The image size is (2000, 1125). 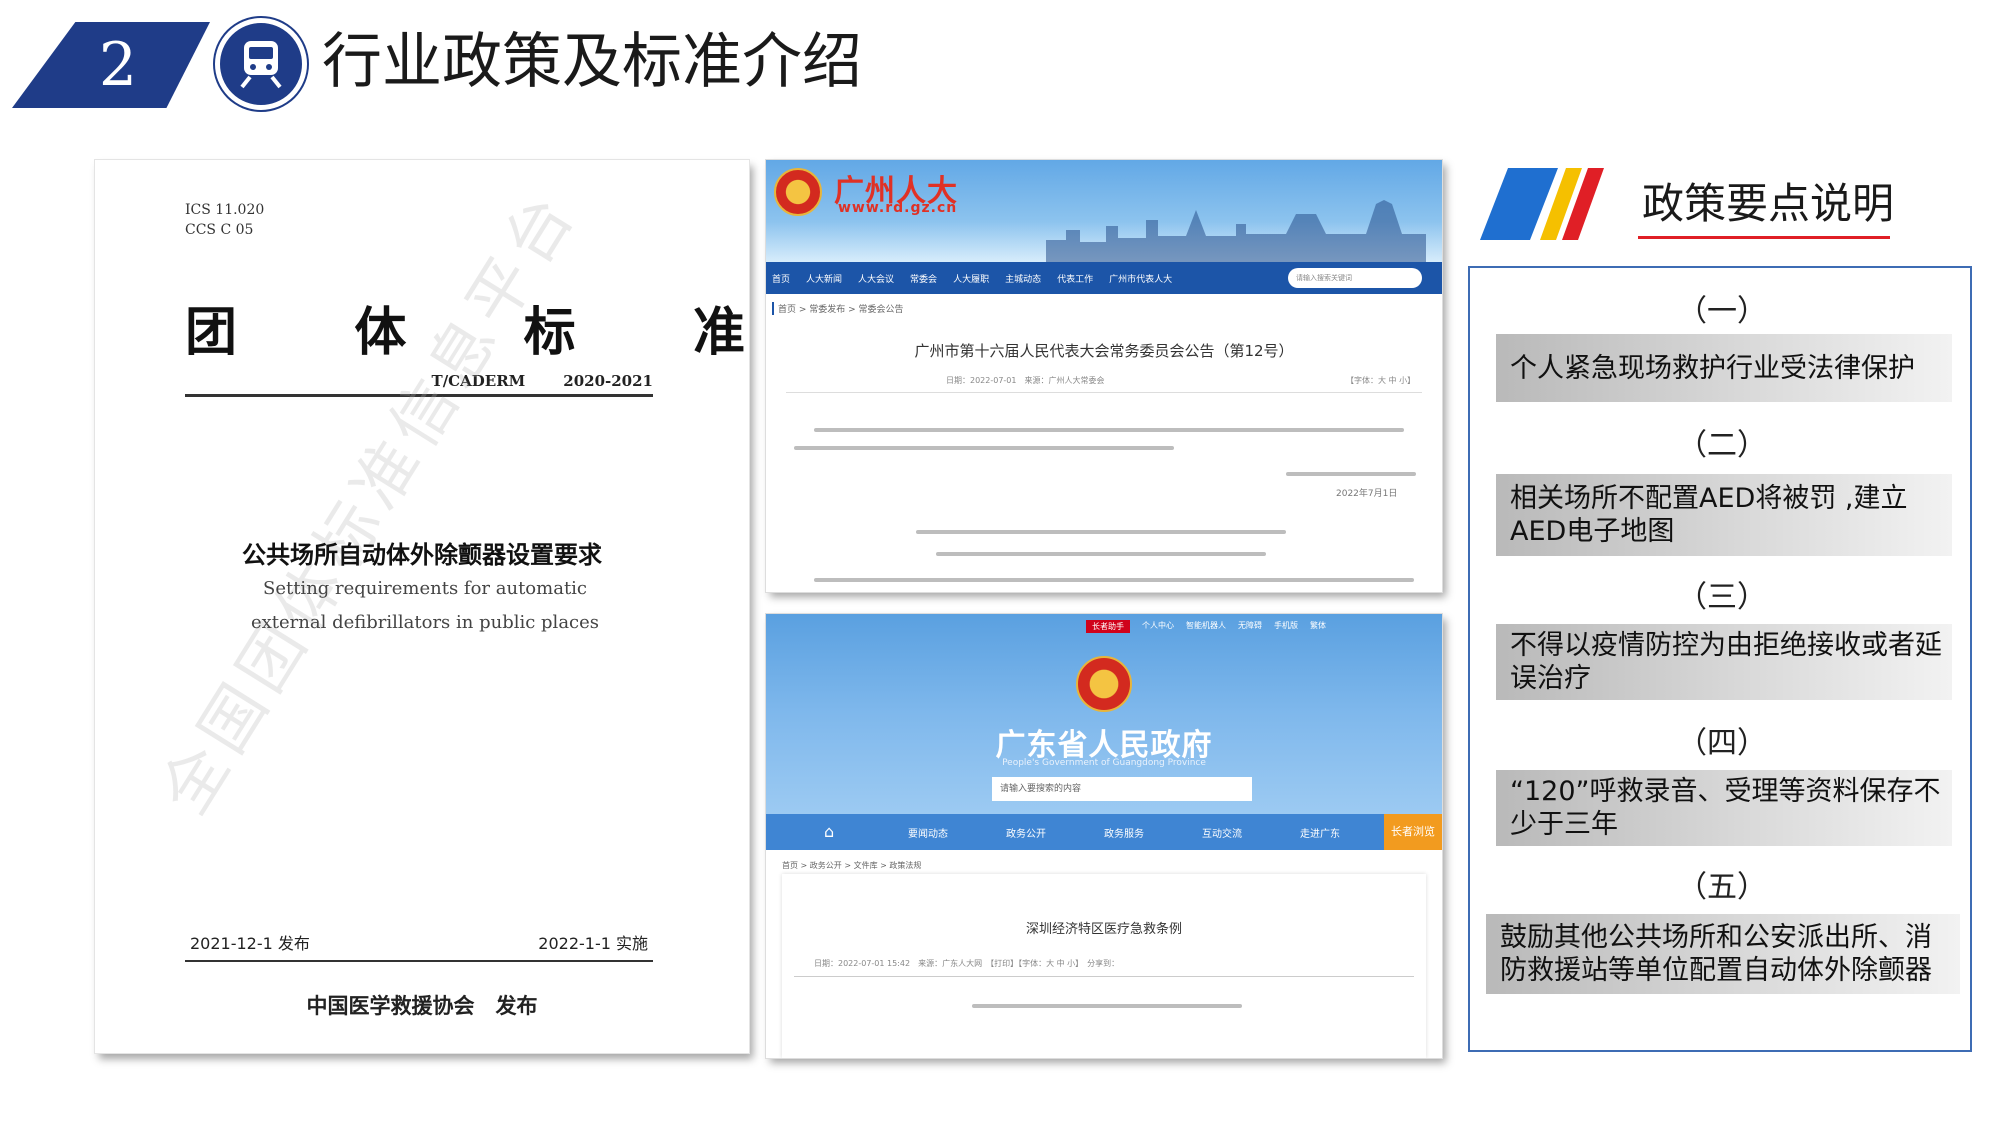 I want to click on policy-item: 鼓励其他公共场所和公安派出所、消防救援站等单位配置自动体外除颤器, so click(x=1723, y=954).